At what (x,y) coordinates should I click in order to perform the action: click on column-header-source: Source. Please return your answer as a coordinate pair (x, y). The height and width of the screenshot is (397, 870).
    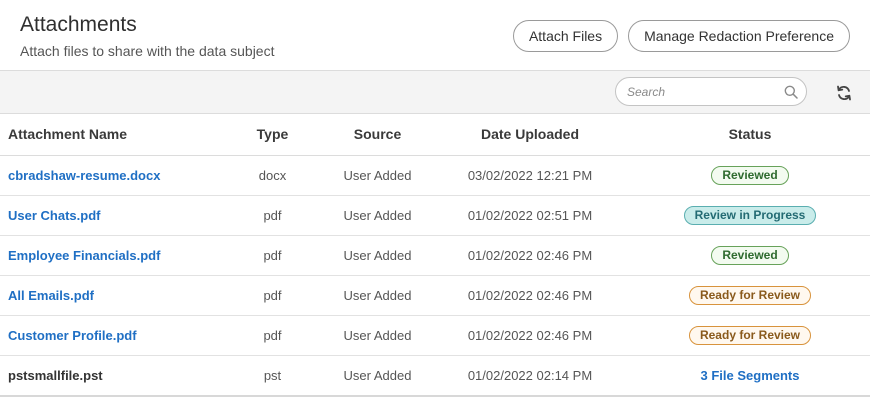
    Looking at the image, I should click on (377, 135).